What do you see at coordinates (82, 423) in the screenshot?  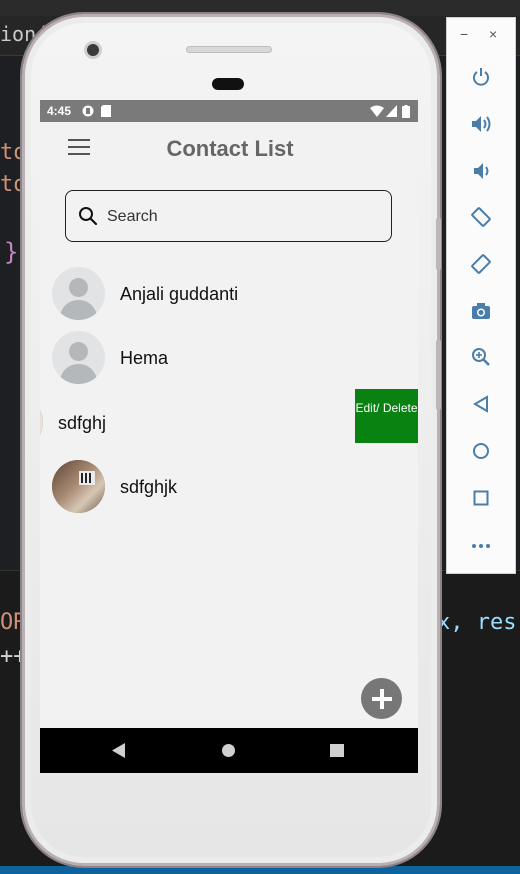 I see `contact-name: sdfghj` at bounding box center [82, 423].